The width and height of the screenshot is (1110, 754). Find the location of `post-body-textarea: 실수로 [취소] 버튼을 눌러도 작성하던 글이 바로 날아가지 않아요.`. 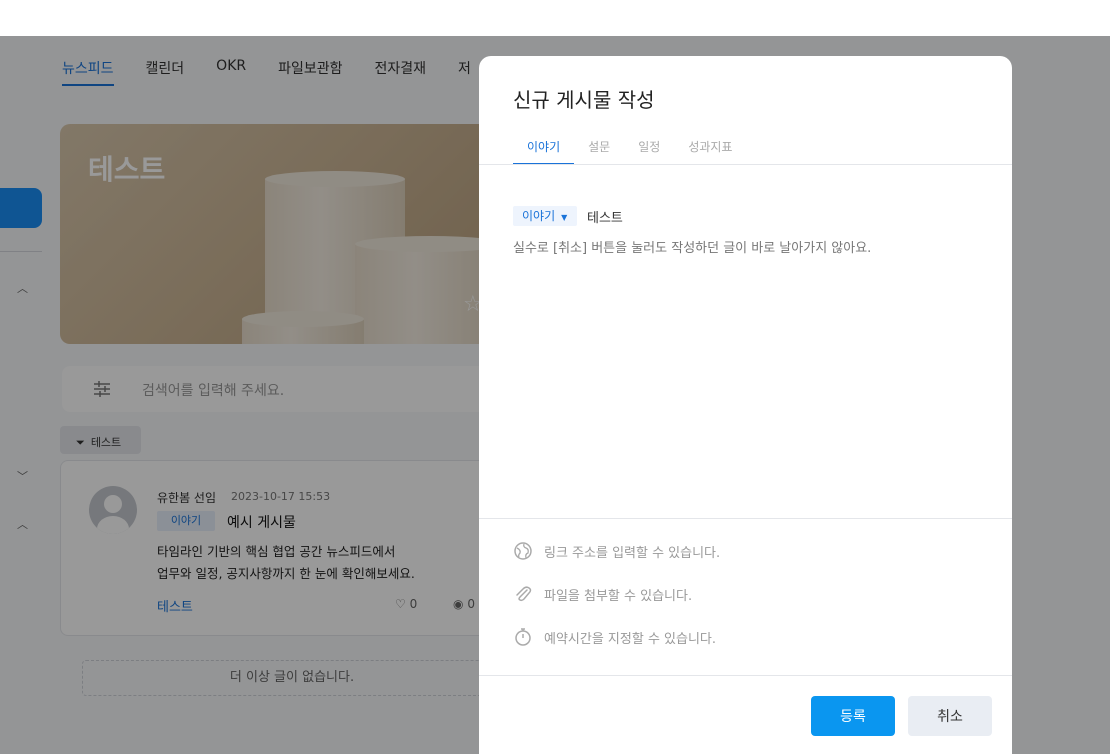

post-body-textarea: 실수로 [취소] 버튼을 눌러도 작성하던 글이 바로 날아가지 않아요. is located at coordinates (692, 246).